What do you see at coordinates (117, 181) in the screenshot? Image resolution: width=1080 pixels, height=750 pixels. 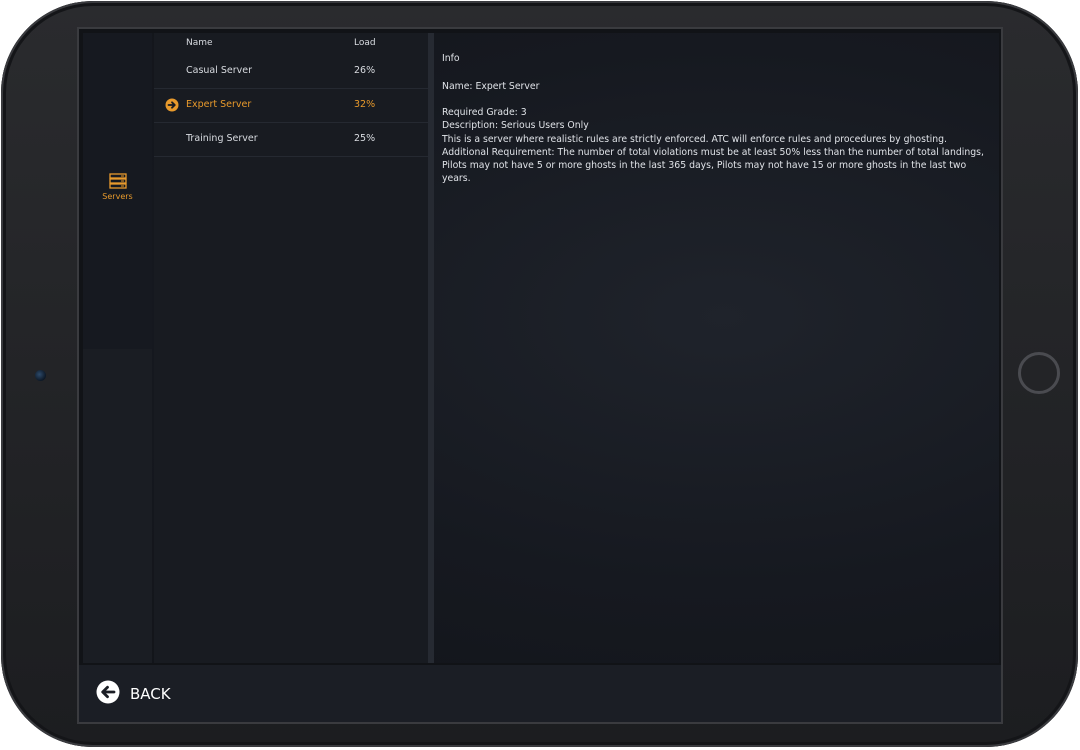 I see `server-stack-icon` at bounding box center [117, 181].